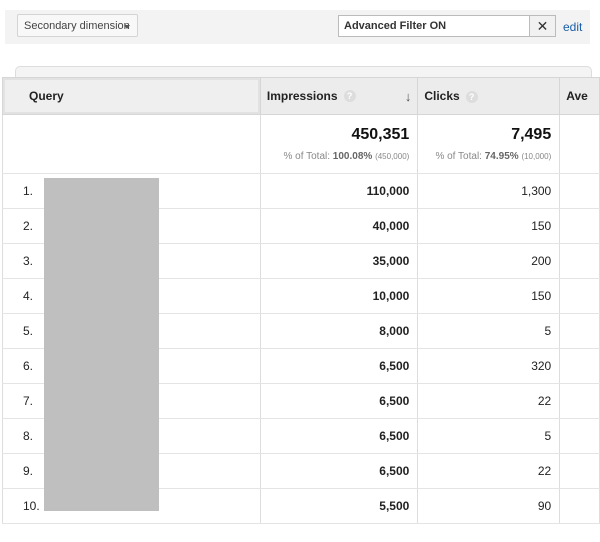 The height and width of the screenshot is (542, 600). I want to click on row-impressions: 40,000, so click(339, 226).